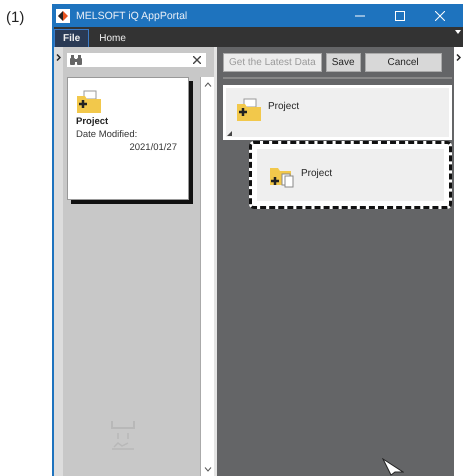 The height and width of the screenshot is (476, 463). What do you see at coordinates (208, 84) in the screenshot?
I see `scroll-up-icon` at bounding box center [208, 84].